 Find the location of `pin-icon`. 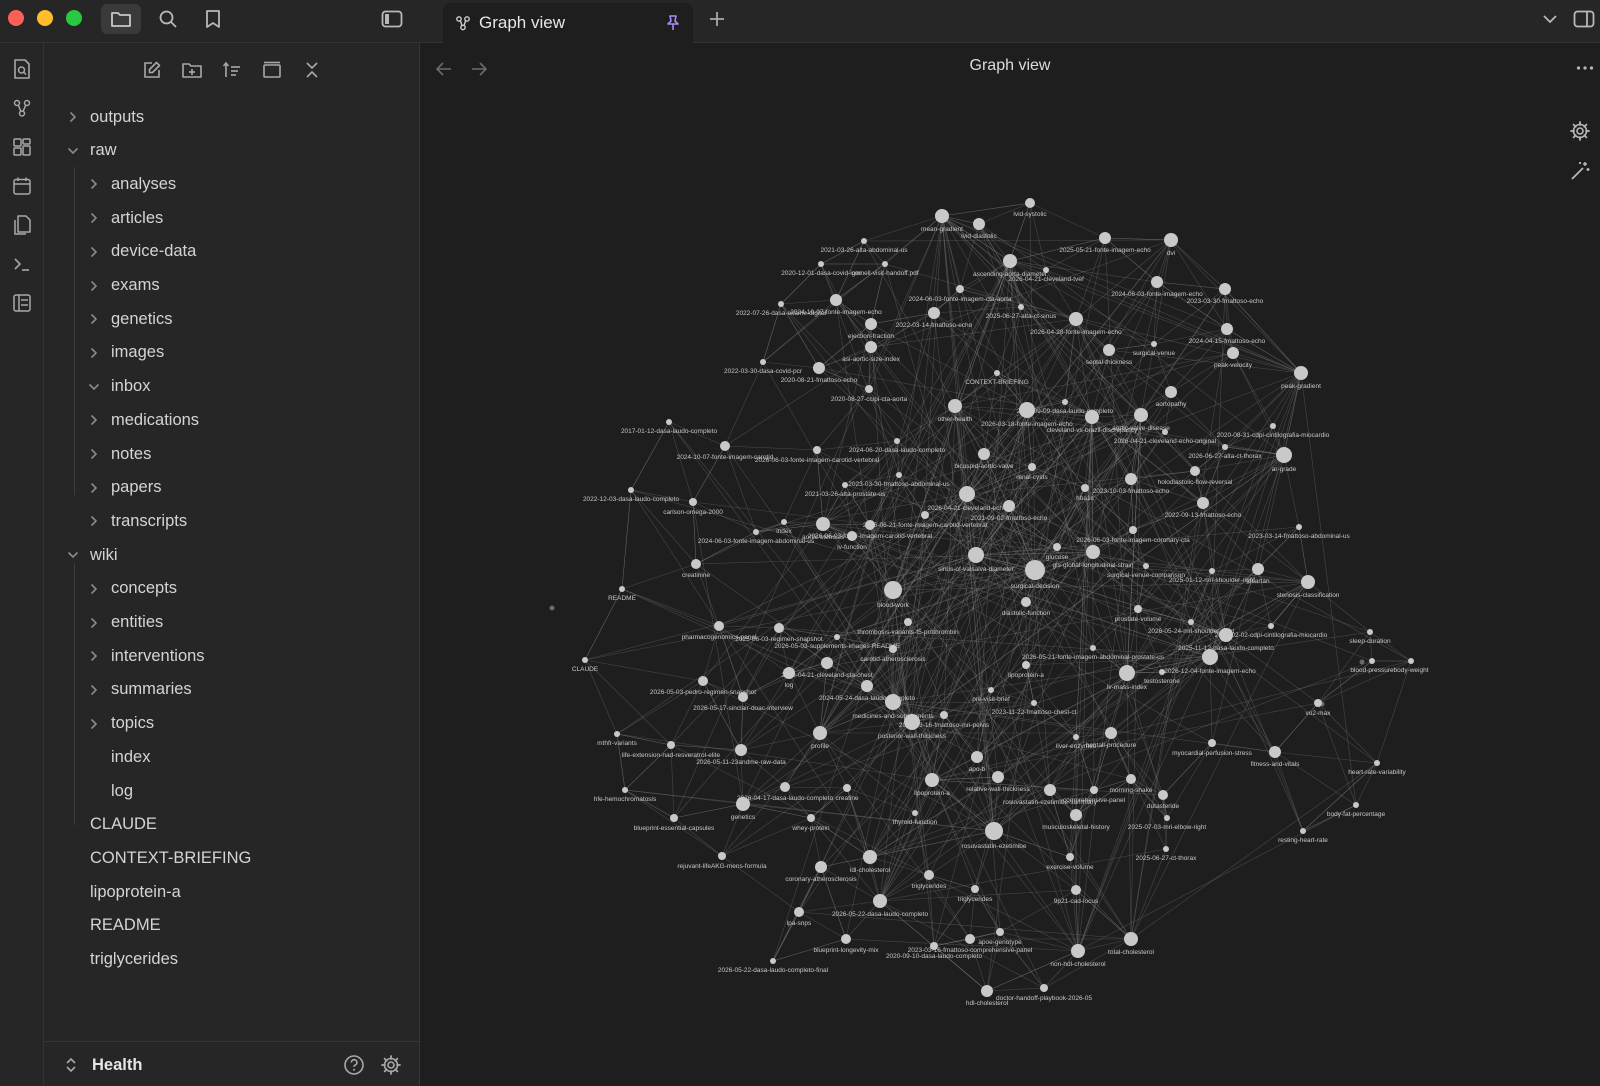

pin-icon is located at coordinates (673, 23).